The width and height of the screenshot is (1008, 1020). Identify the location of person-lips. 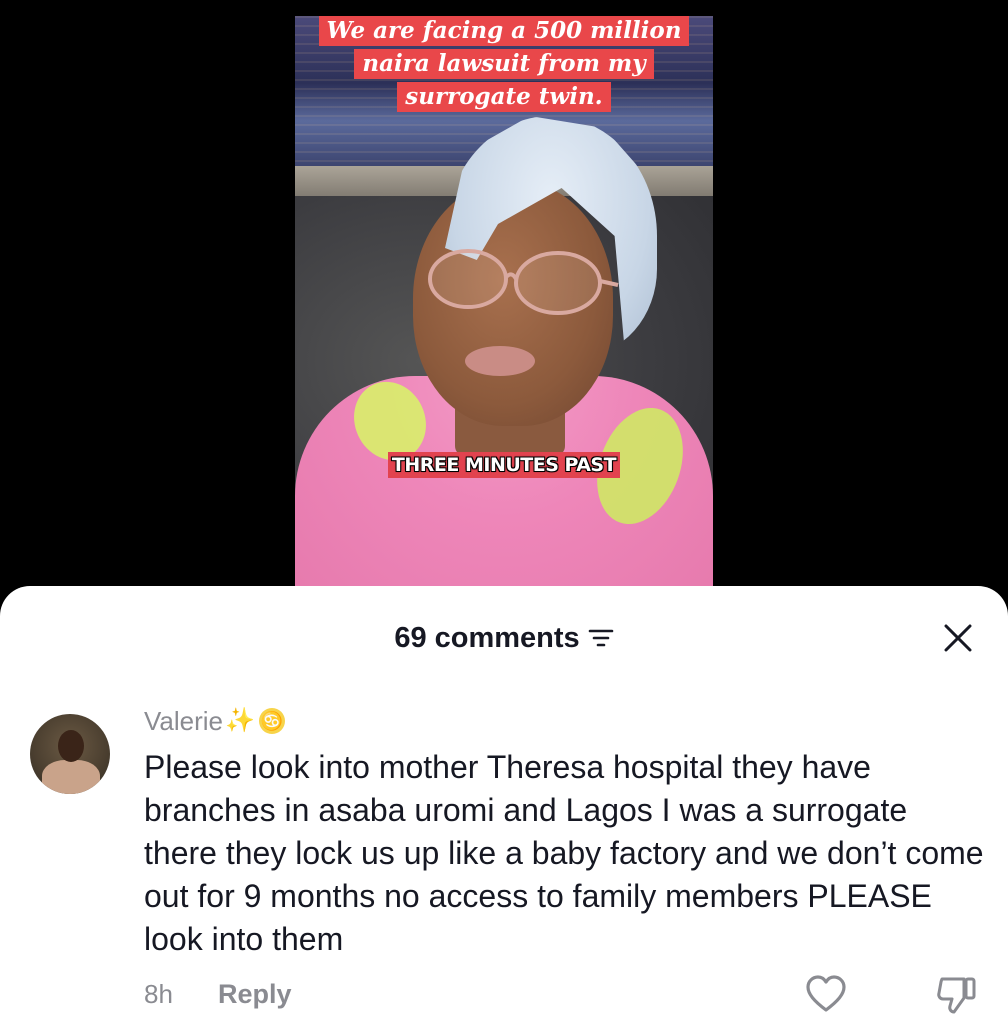
(500, 361).